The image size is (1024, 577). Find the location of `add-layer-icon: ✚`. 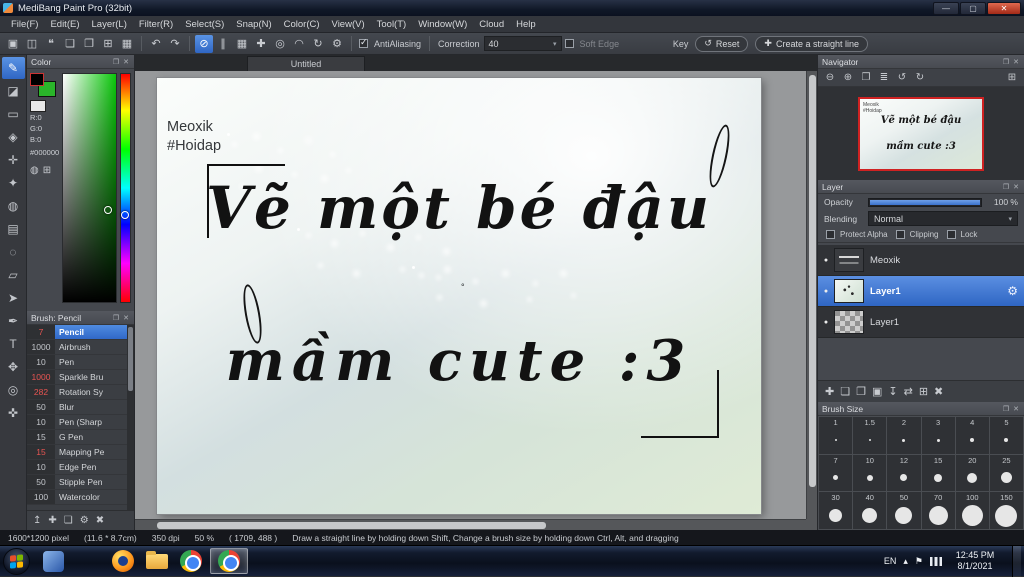

add-layer-icon: ✚ is located at coordinates (829, 391).